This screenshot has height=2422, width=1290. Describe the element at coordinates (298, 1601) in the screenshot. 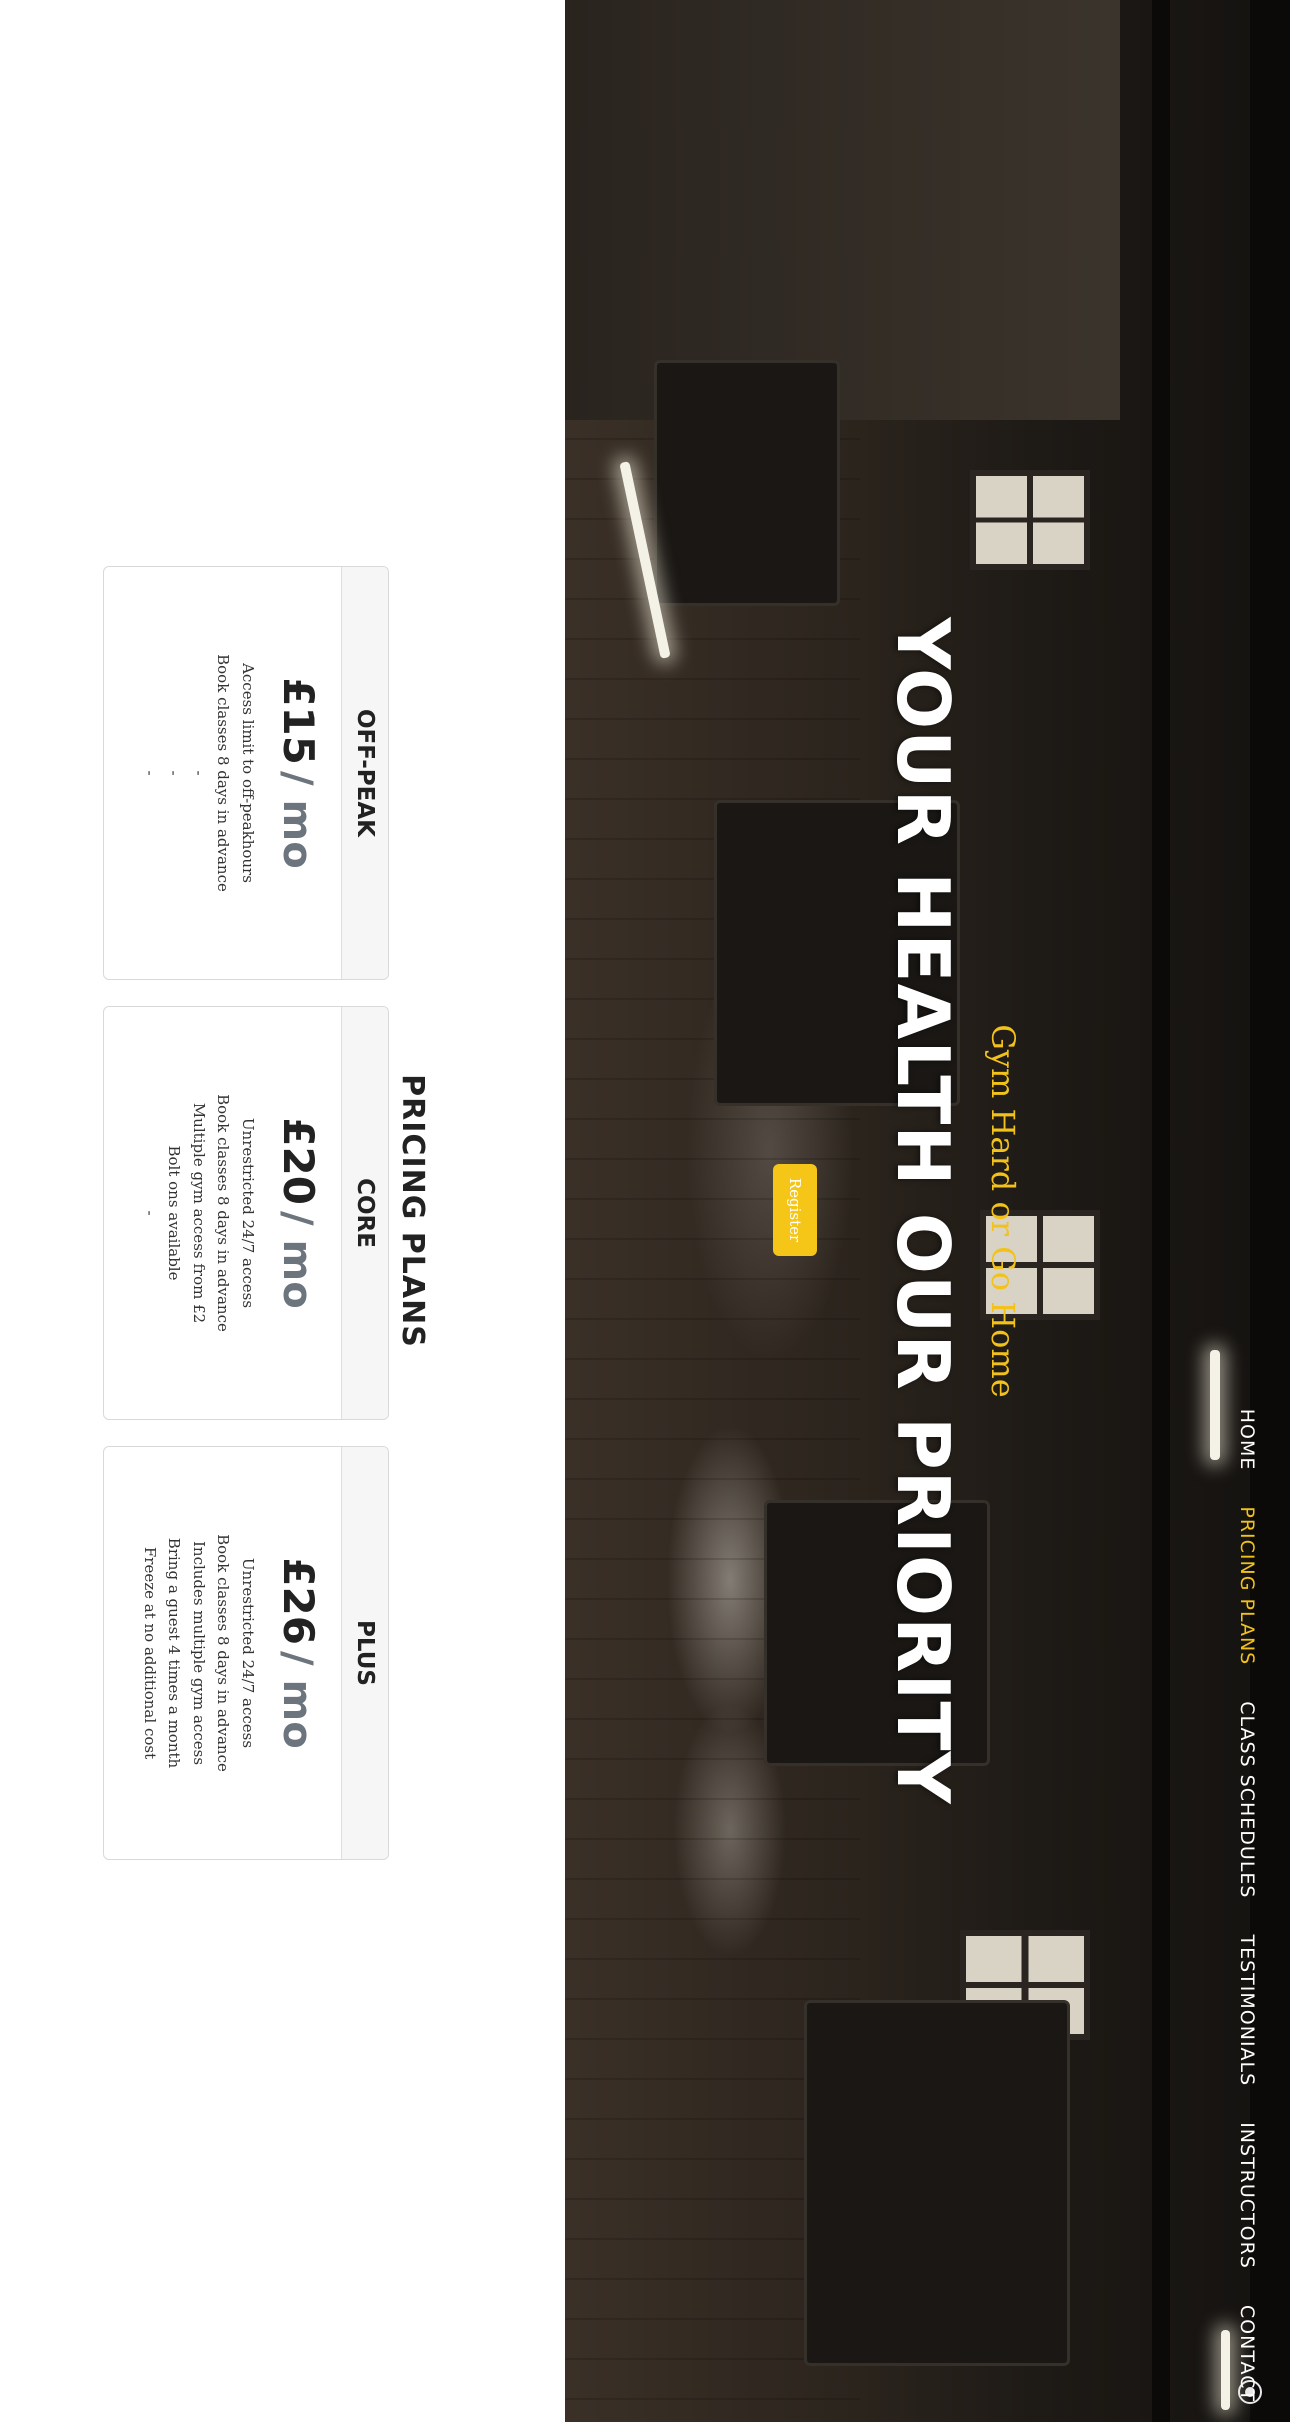

I see `plan-price-amount: £26` at that location.